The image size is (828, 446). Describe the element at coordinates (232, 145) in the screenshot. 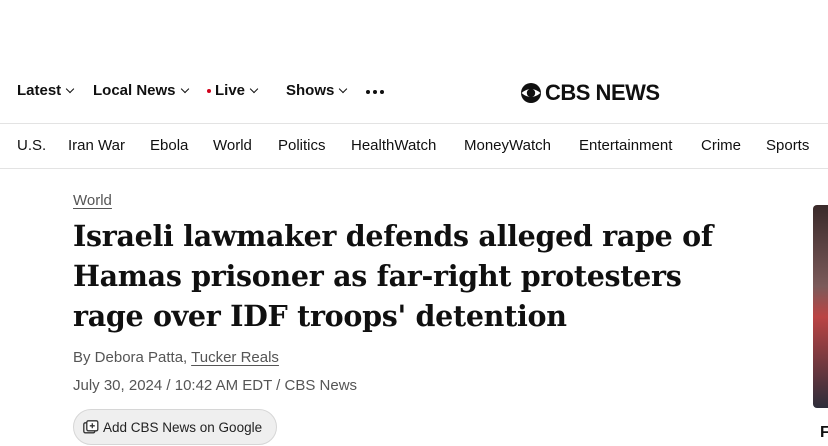

I see `section-world: World` at that location.